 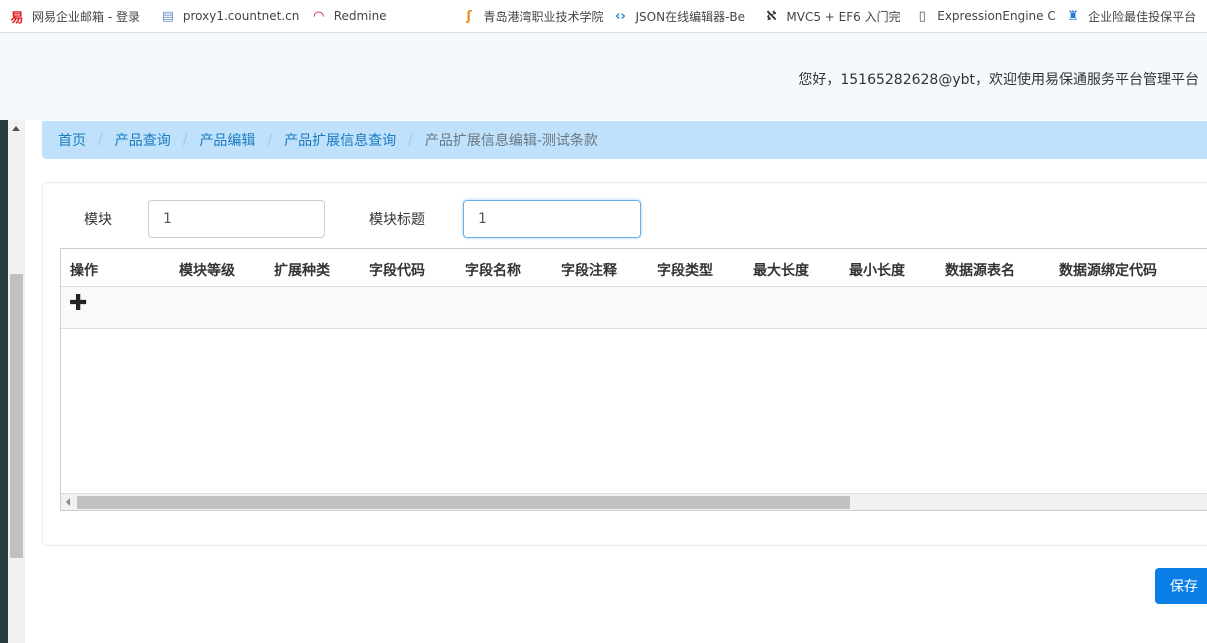 I want to click on plus-icon: ✚, so click(x=78, y=303).